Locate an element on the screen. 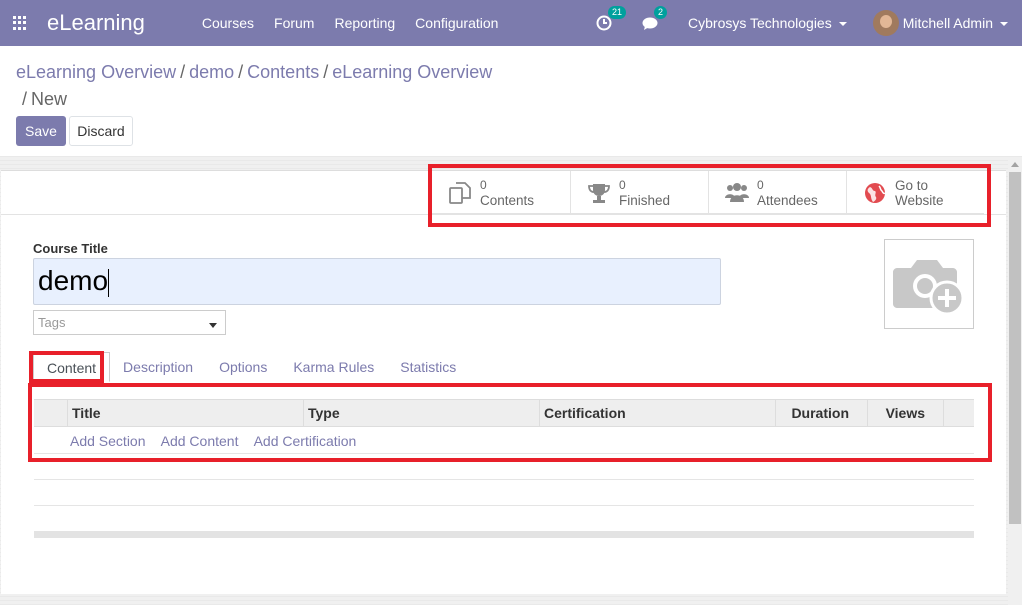 This screenshot has height=605, width=1022. menu-forum: Forum is located at coordinates (294, 23).